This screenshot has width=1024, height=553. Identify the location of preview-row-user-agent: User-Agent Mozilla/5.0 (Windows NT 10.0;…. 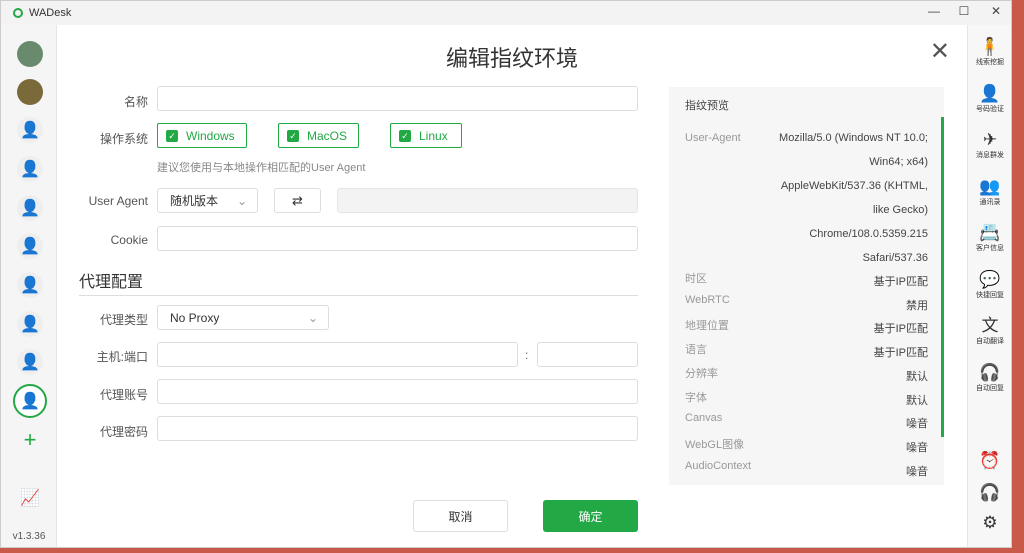
(806, 198).